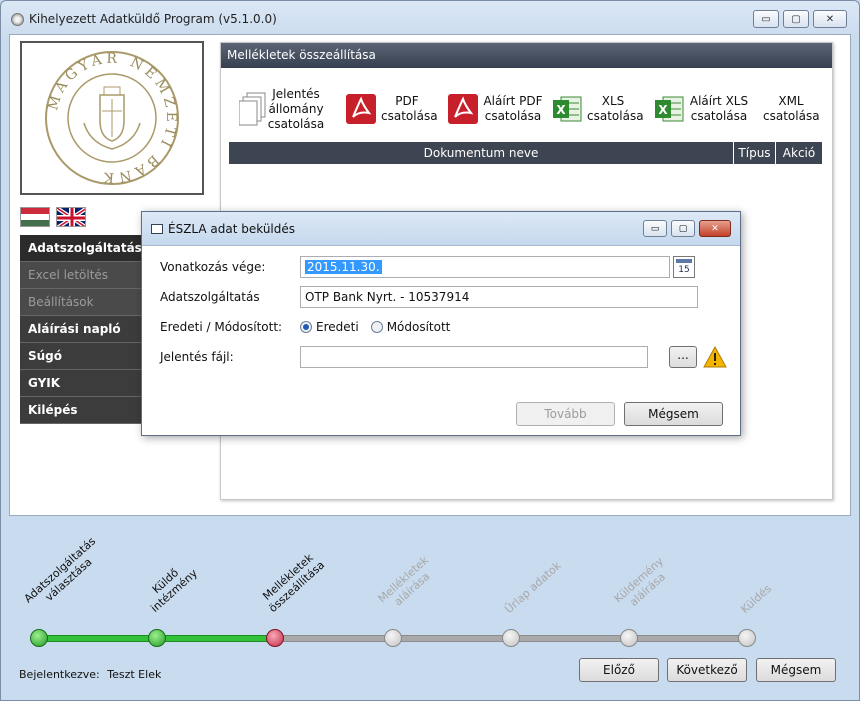 This screenshot has height=701, width=860. I want to click on menu-item-beallitasok: Beállítások, so click(82, 302).